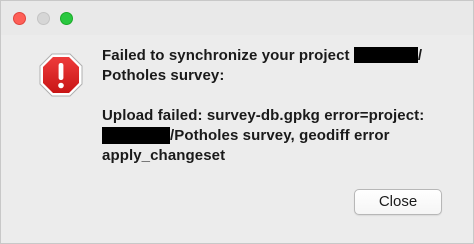  I want to click on message-text: /, so click(420, 55).